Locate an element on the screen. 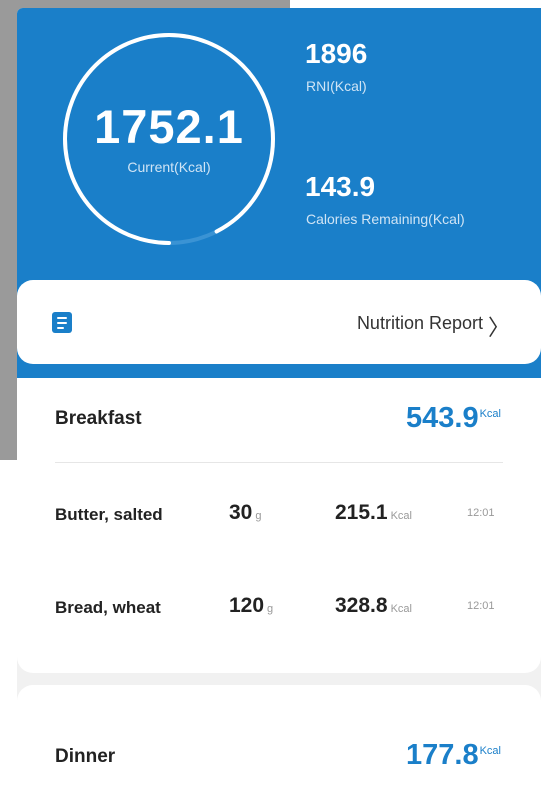 This screenshot has width=541, height=796. food-calories: 328.8 Kcal is located at coordinates (373, 605).